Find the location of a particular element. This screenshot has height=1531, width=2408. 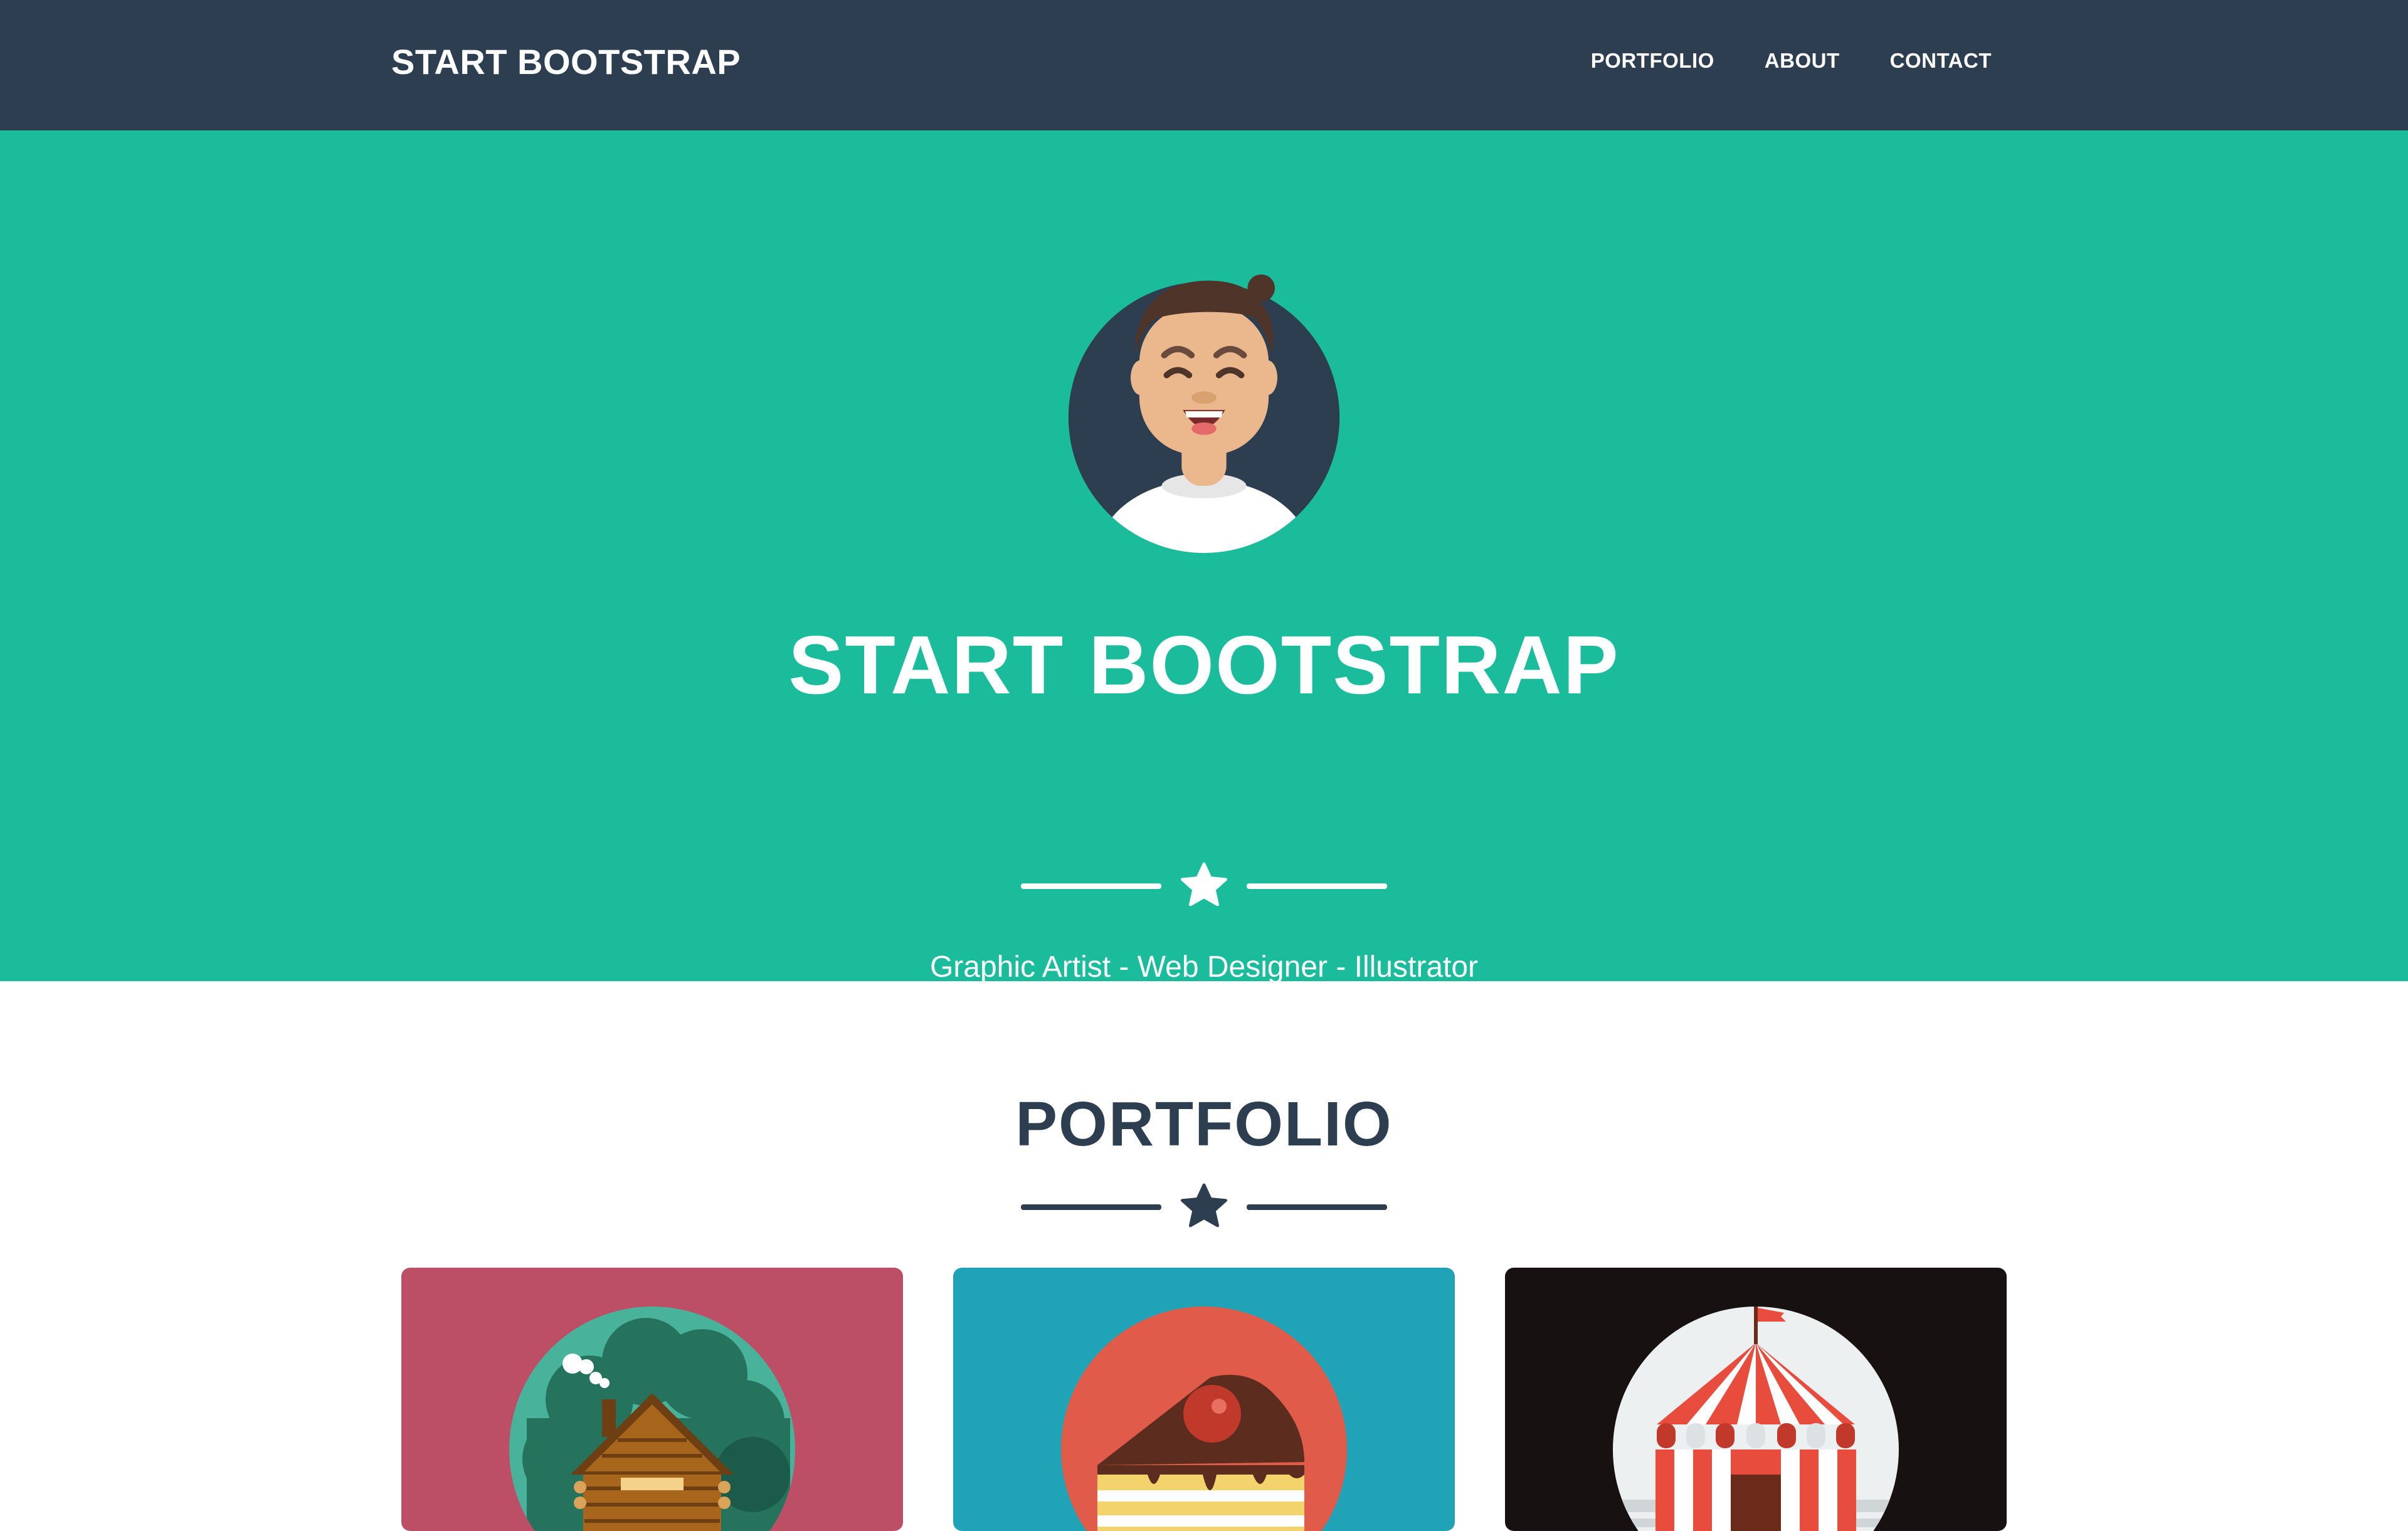

portfolio-item-cake is located at coordinates (1204, 1399).